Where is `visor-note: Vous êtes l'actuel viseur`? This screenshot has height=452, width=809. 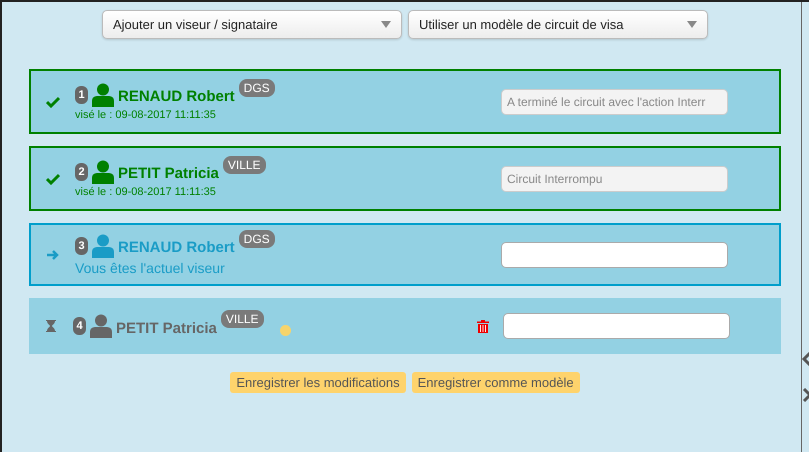 visor-note: Vous êtes l'actuel viseur is located at coordinates (150, 268).